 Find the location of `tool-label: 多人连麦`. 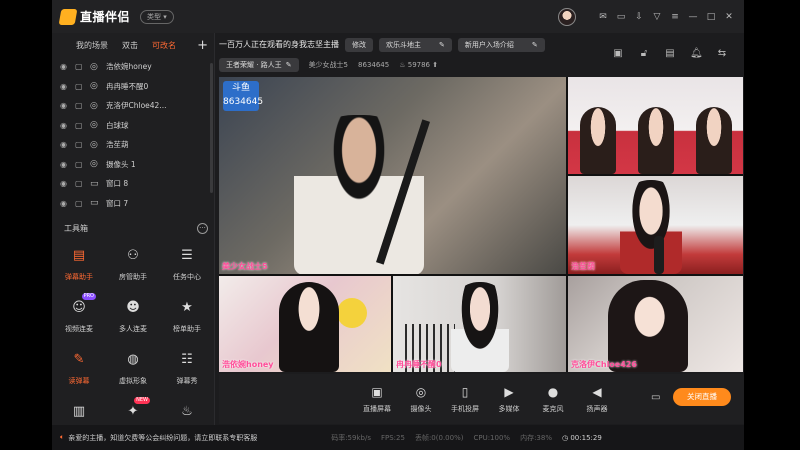

tool-label: 多人连麦 is located at coordinates (133, 329).